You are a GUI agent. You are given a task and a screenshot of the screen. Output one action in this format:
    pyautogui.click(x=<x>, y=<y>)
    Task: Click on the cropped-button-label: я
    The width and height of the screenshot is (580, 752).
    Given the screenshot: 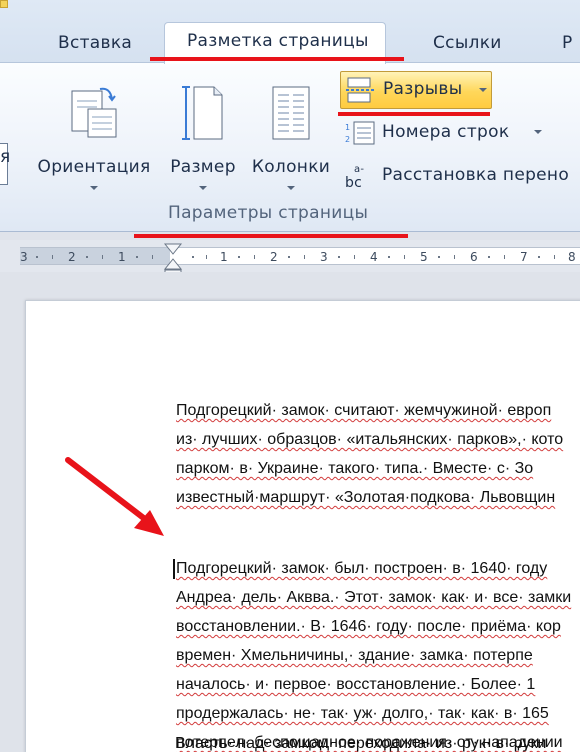 What is the action you would take?
    pyautogui.click(x=5, y=157)
    